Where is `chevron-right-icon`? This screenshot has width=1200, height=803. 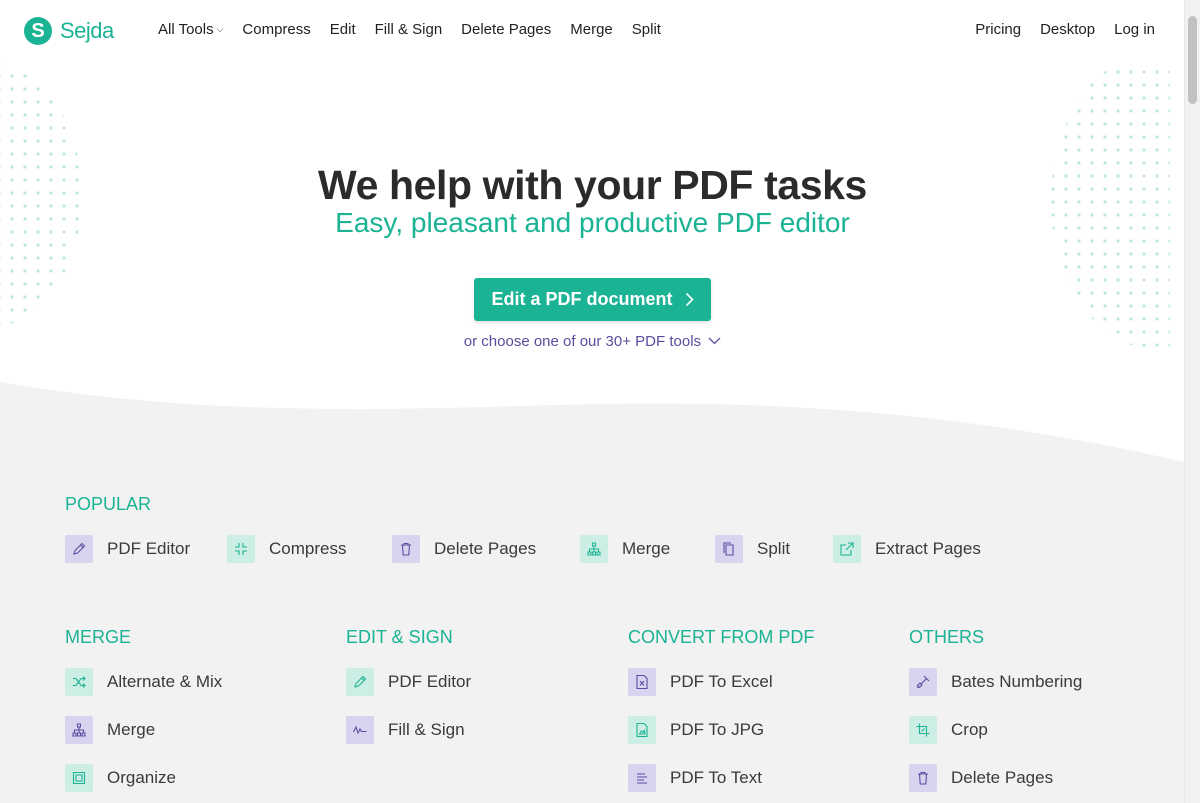 chevron-right-icon is located at coordinates (689, 299).